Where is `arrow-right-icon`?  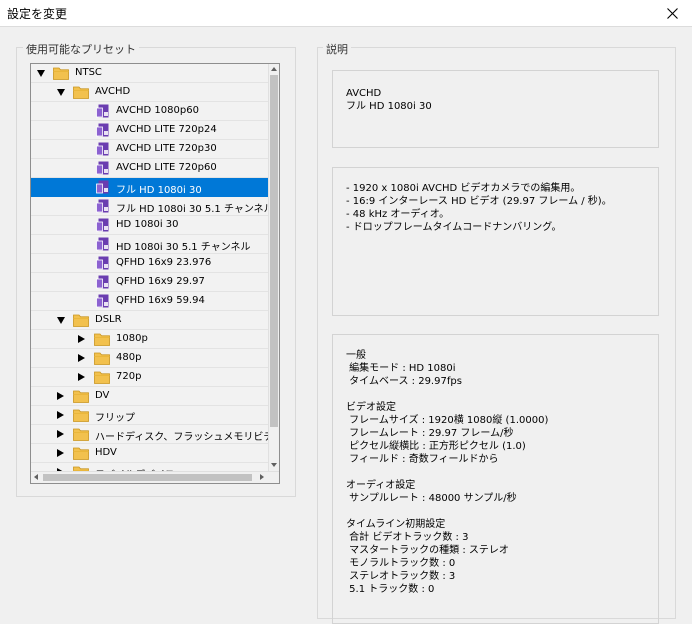
arrow-right-icon is located at coordinates (262, 477).